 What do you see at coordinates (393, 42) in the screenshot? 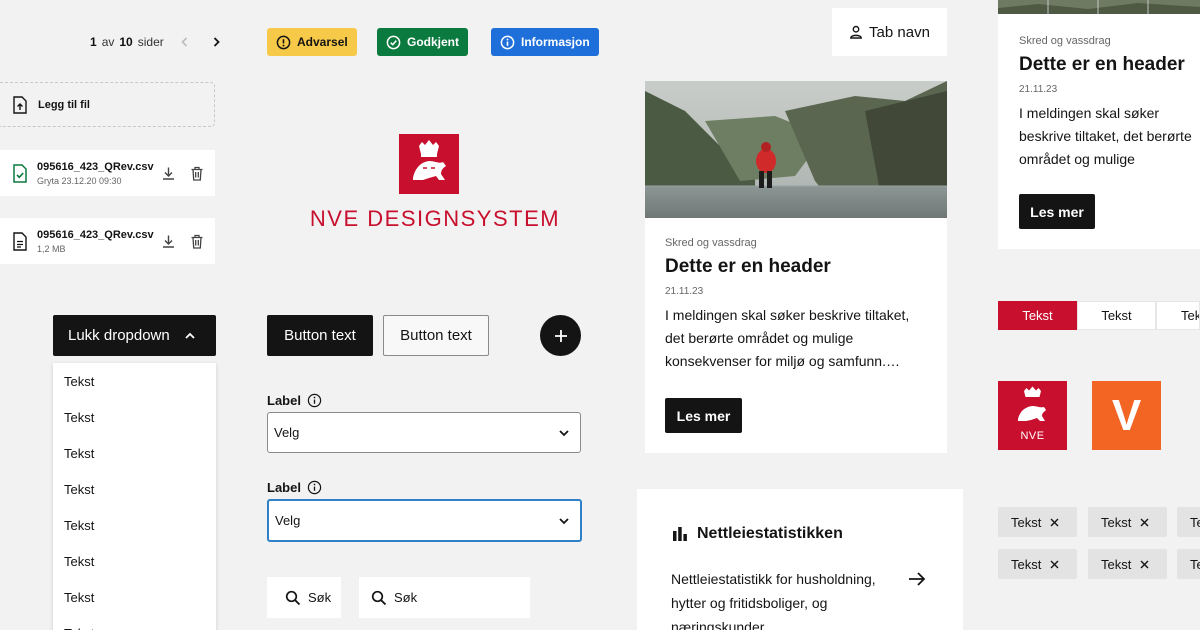
I see `check-circle-icon` at bounding box center [393, 42].